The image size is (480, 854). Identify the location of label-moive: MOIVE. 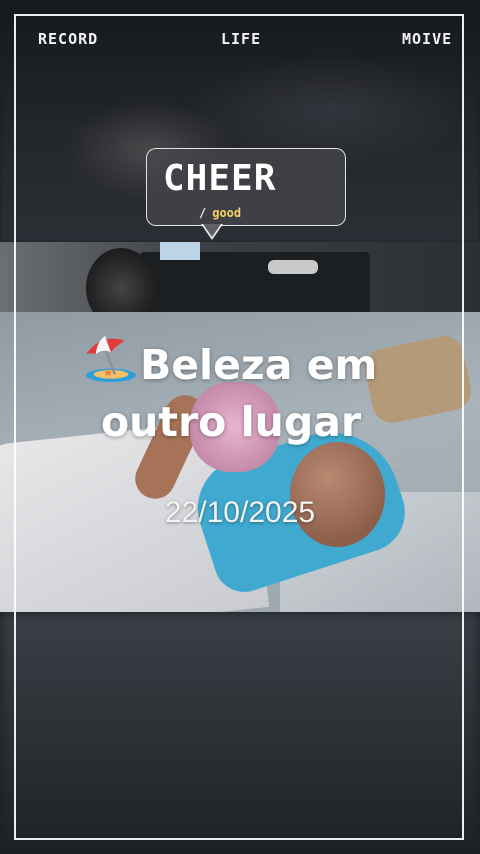
(427, 39).